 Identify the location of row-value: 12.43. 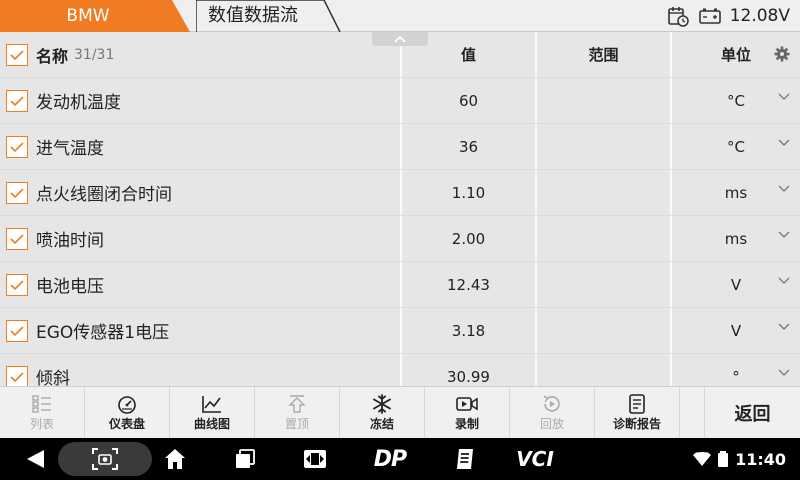
(469, 284).